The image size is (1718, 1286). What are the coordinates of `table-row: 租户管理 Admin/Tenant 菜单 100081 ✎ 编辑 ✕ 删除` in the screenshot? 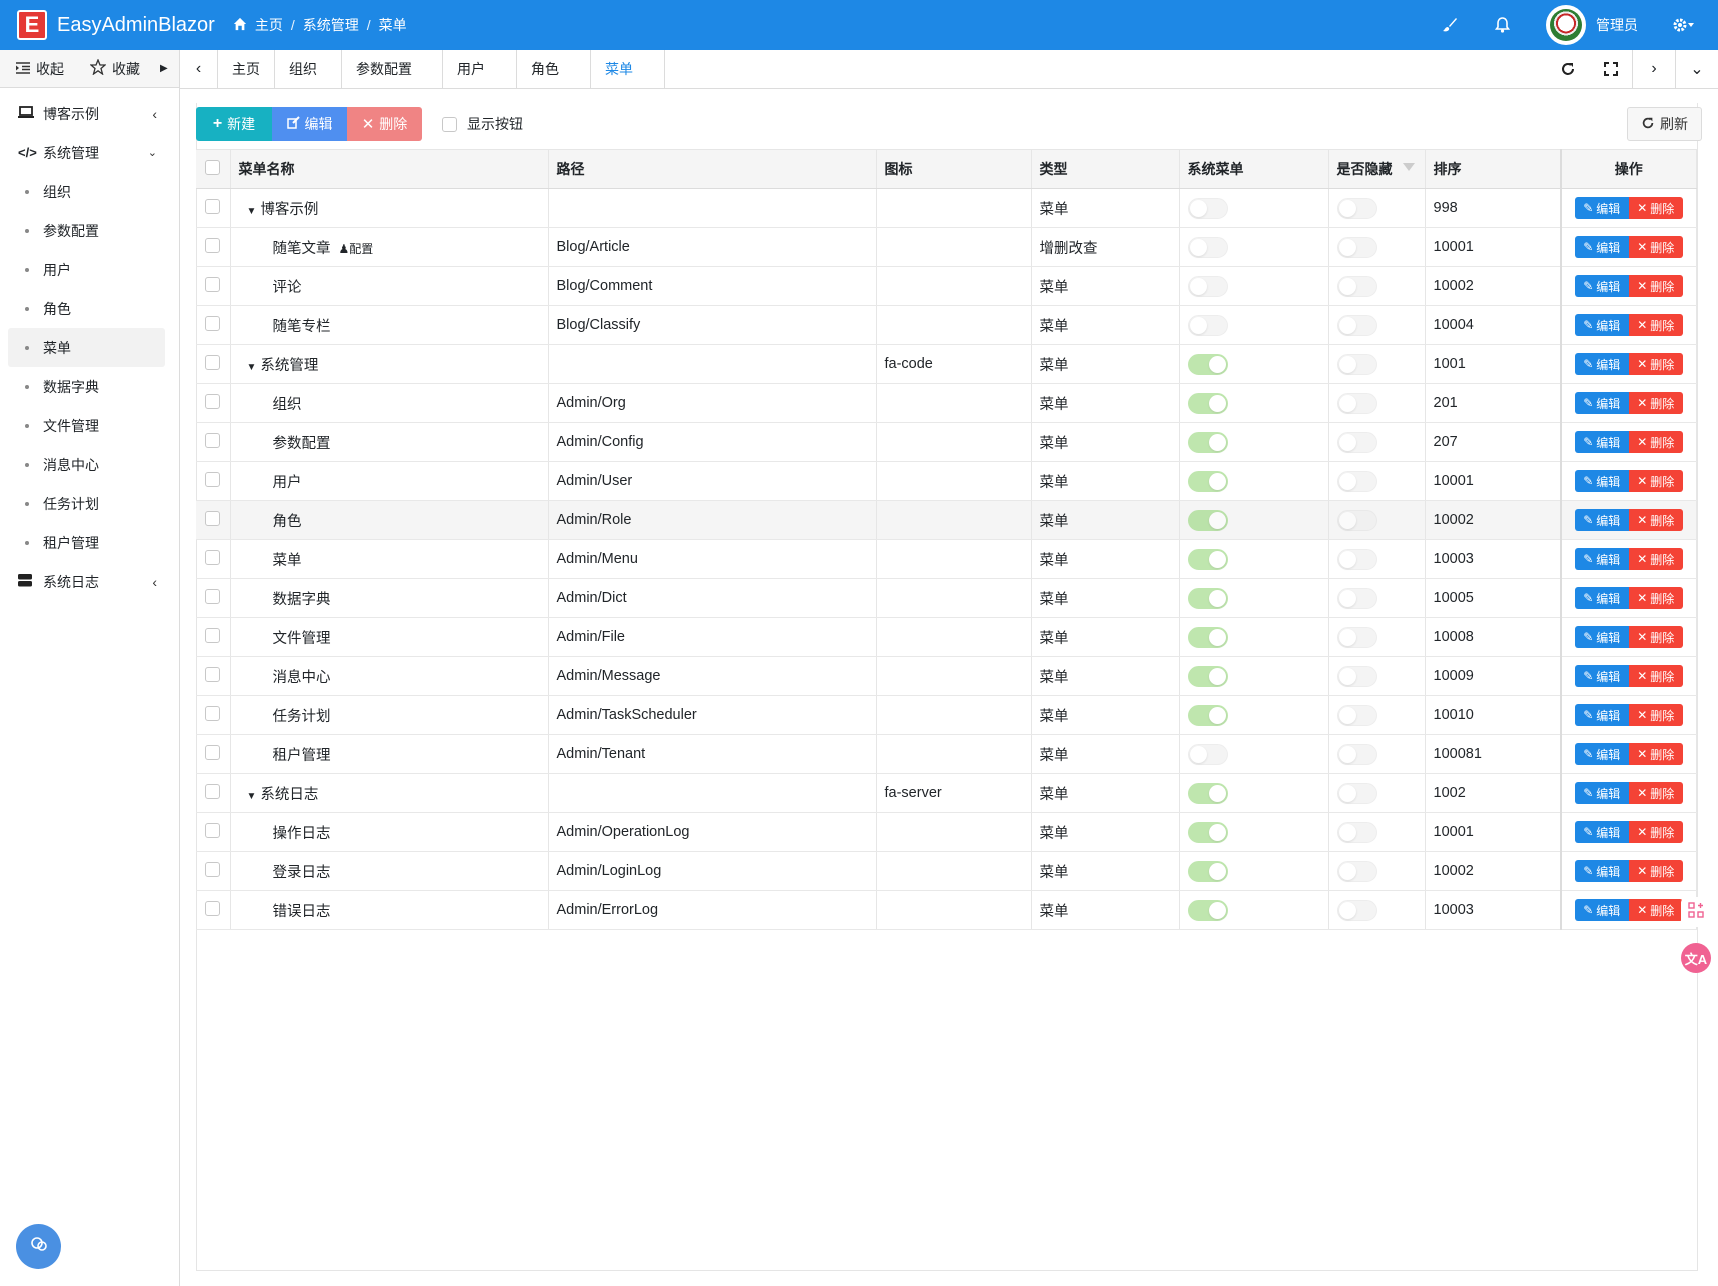 It's located at (946, 754).